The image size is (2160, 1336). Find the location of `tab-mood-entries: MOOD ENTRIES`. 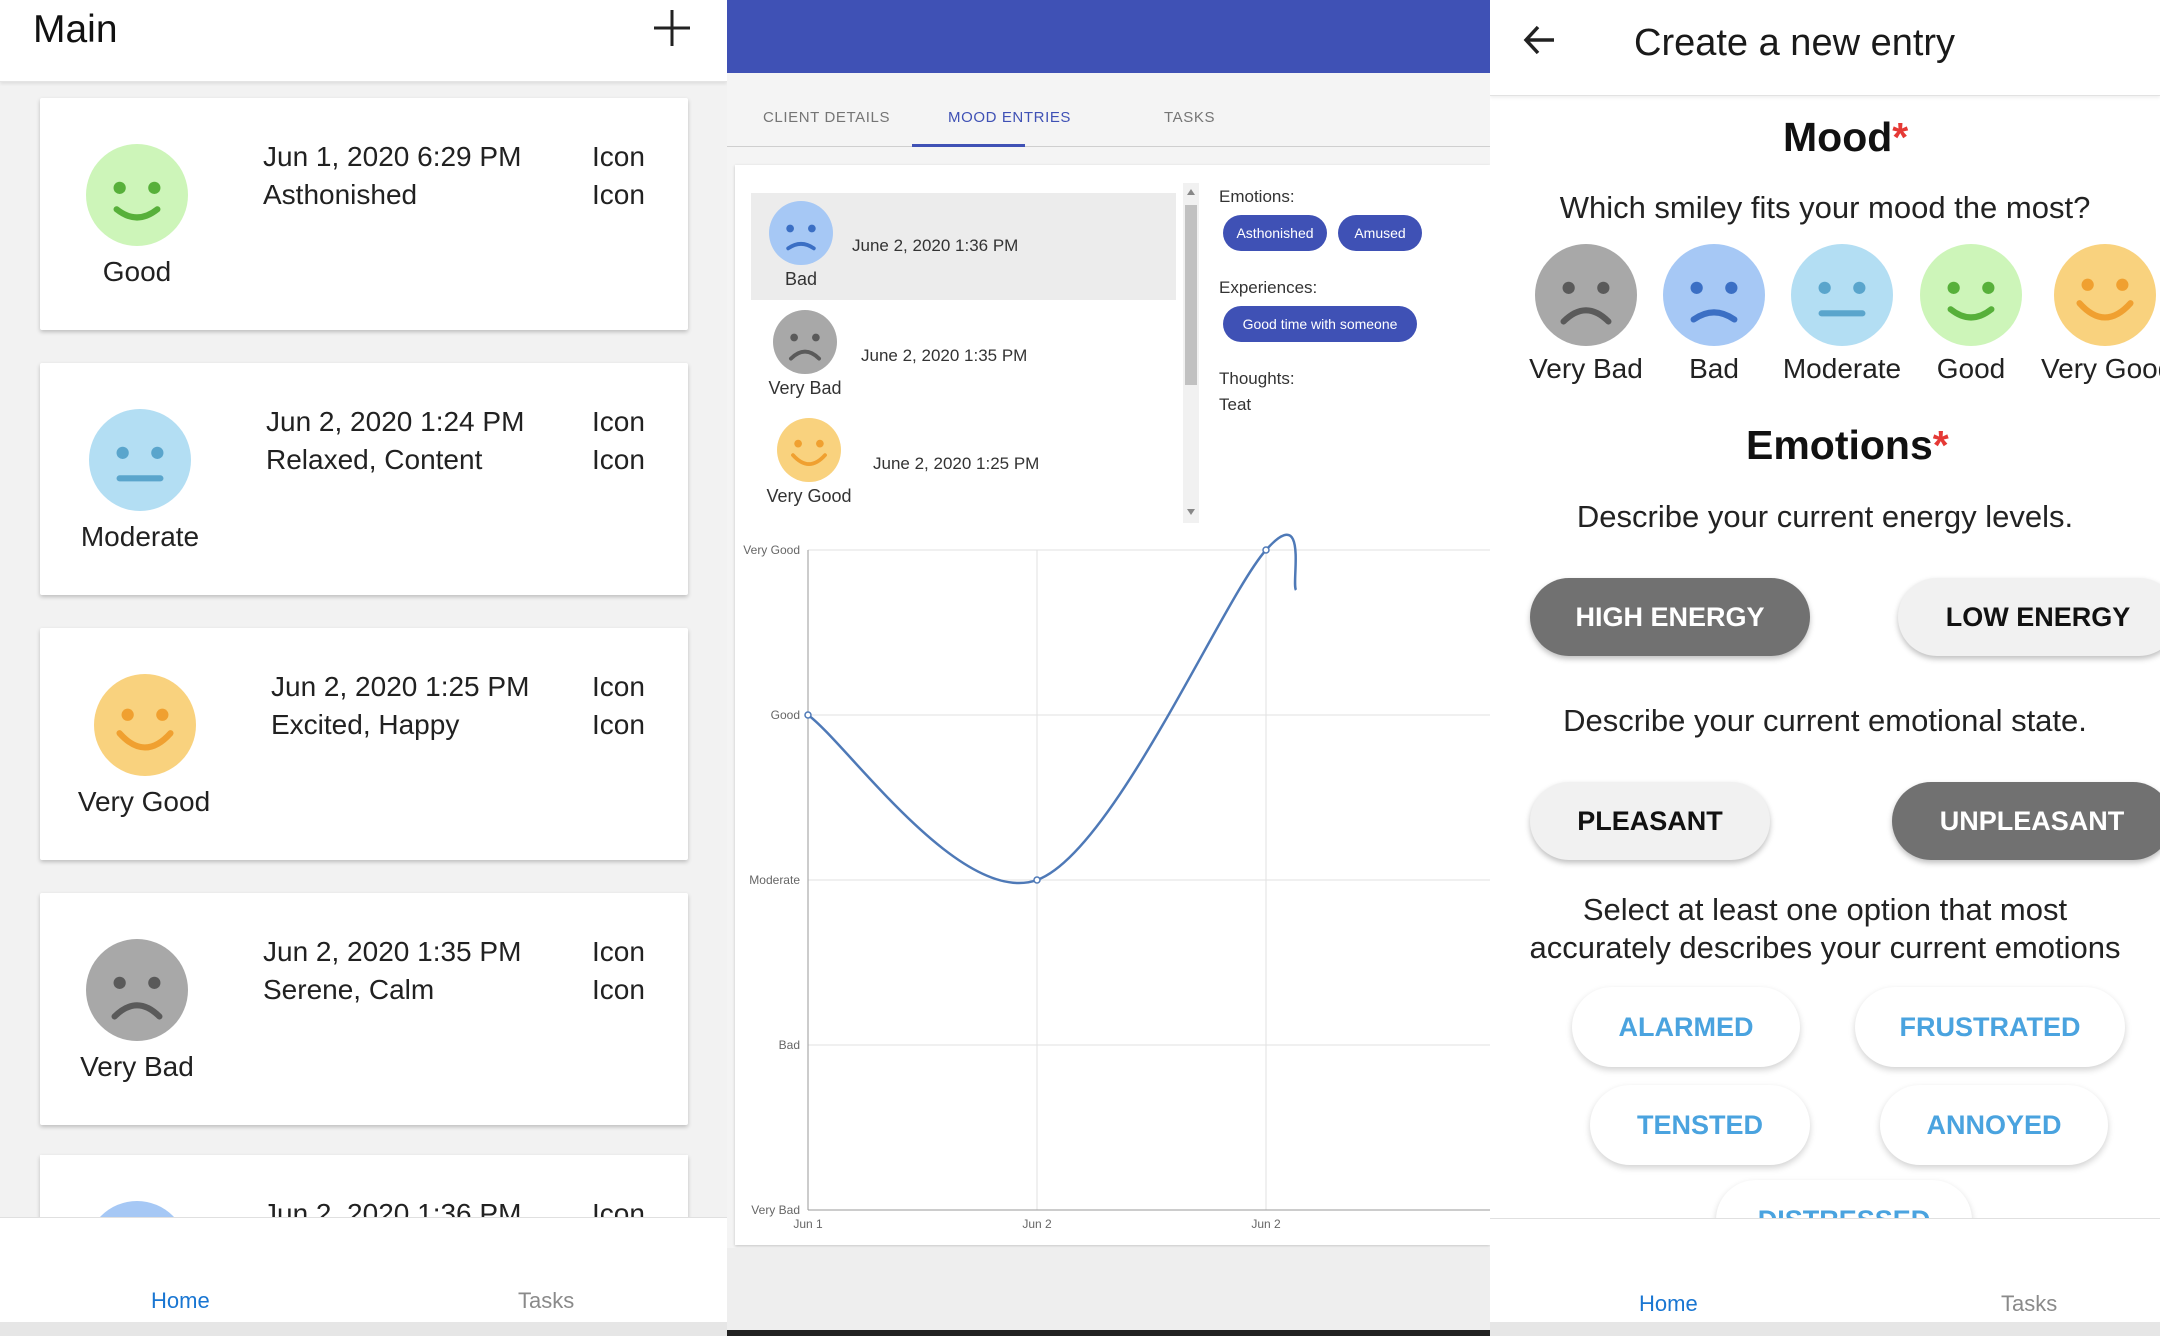

tab-mood-entries: MOOD ENTRIES is located at coordinates (1009, 117).